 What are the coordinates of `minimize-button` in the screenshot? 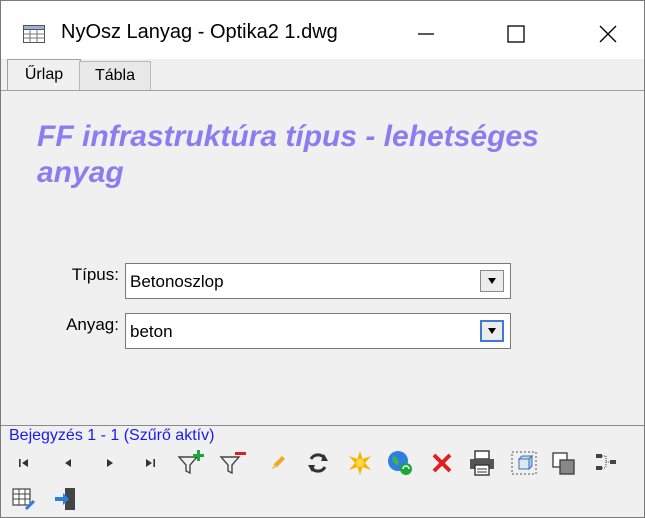 It's located at (426, 34).